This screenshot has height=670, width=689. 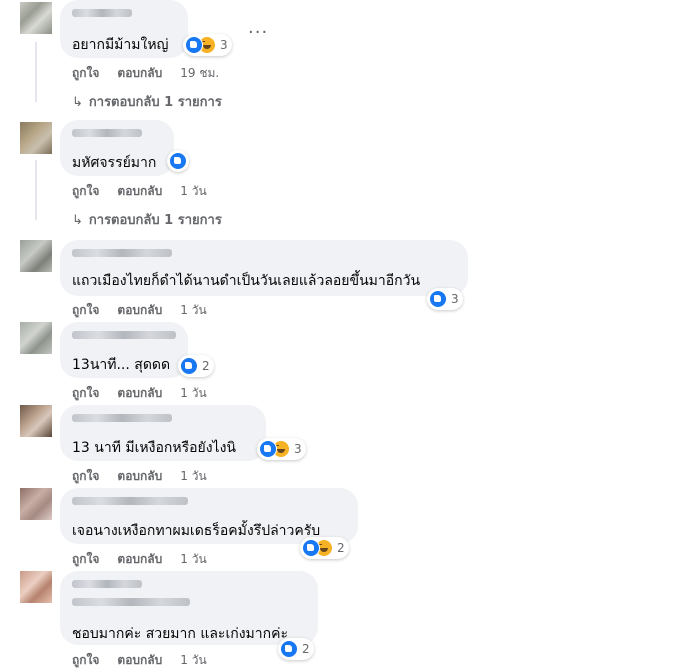 I want to click on comment-text: ชอบมากค่ะ สวยมาก และเก่งมากค่ะ, so click(x=180, y=634).